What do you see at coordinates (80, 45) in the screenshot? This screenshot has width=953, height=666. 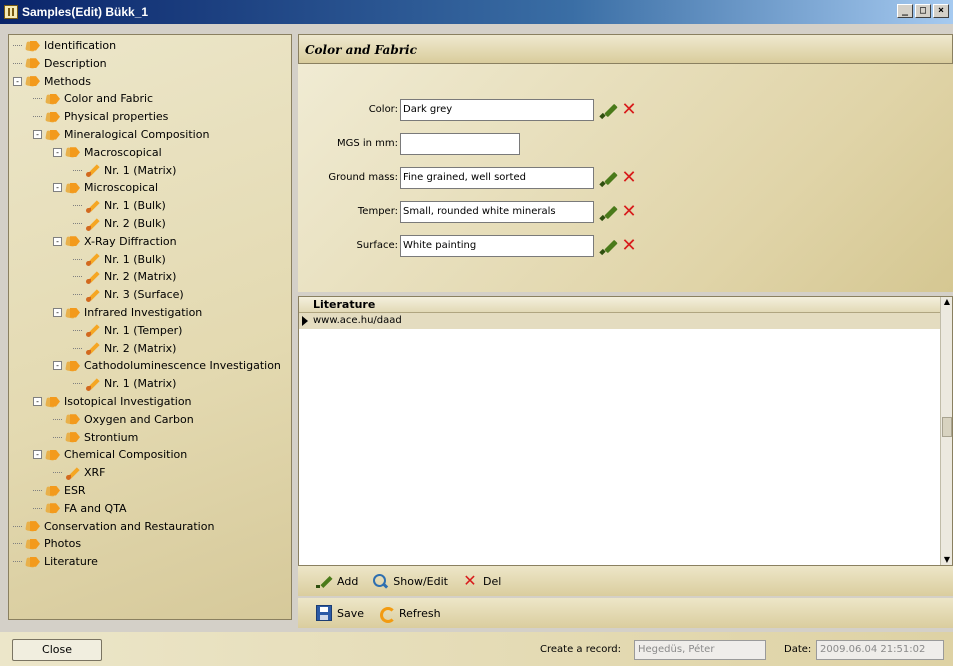 I see `tree-item-label: Identification` at bounding box center [80, 45].